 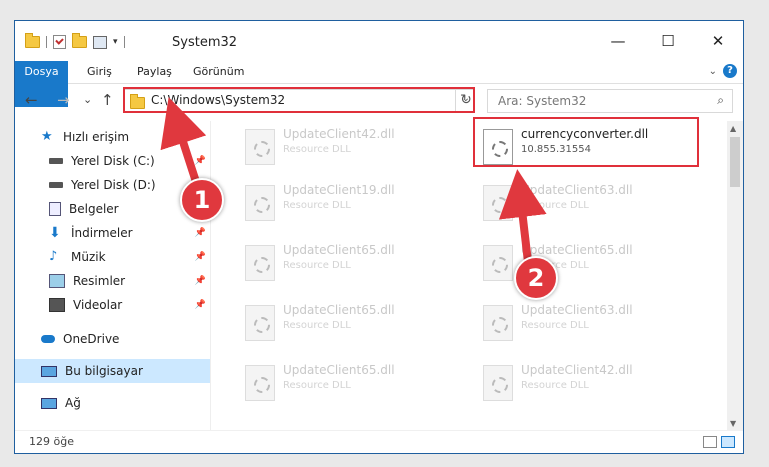 I want to click on sidebar-item-label: Videolar, so click(x=98, y=305).